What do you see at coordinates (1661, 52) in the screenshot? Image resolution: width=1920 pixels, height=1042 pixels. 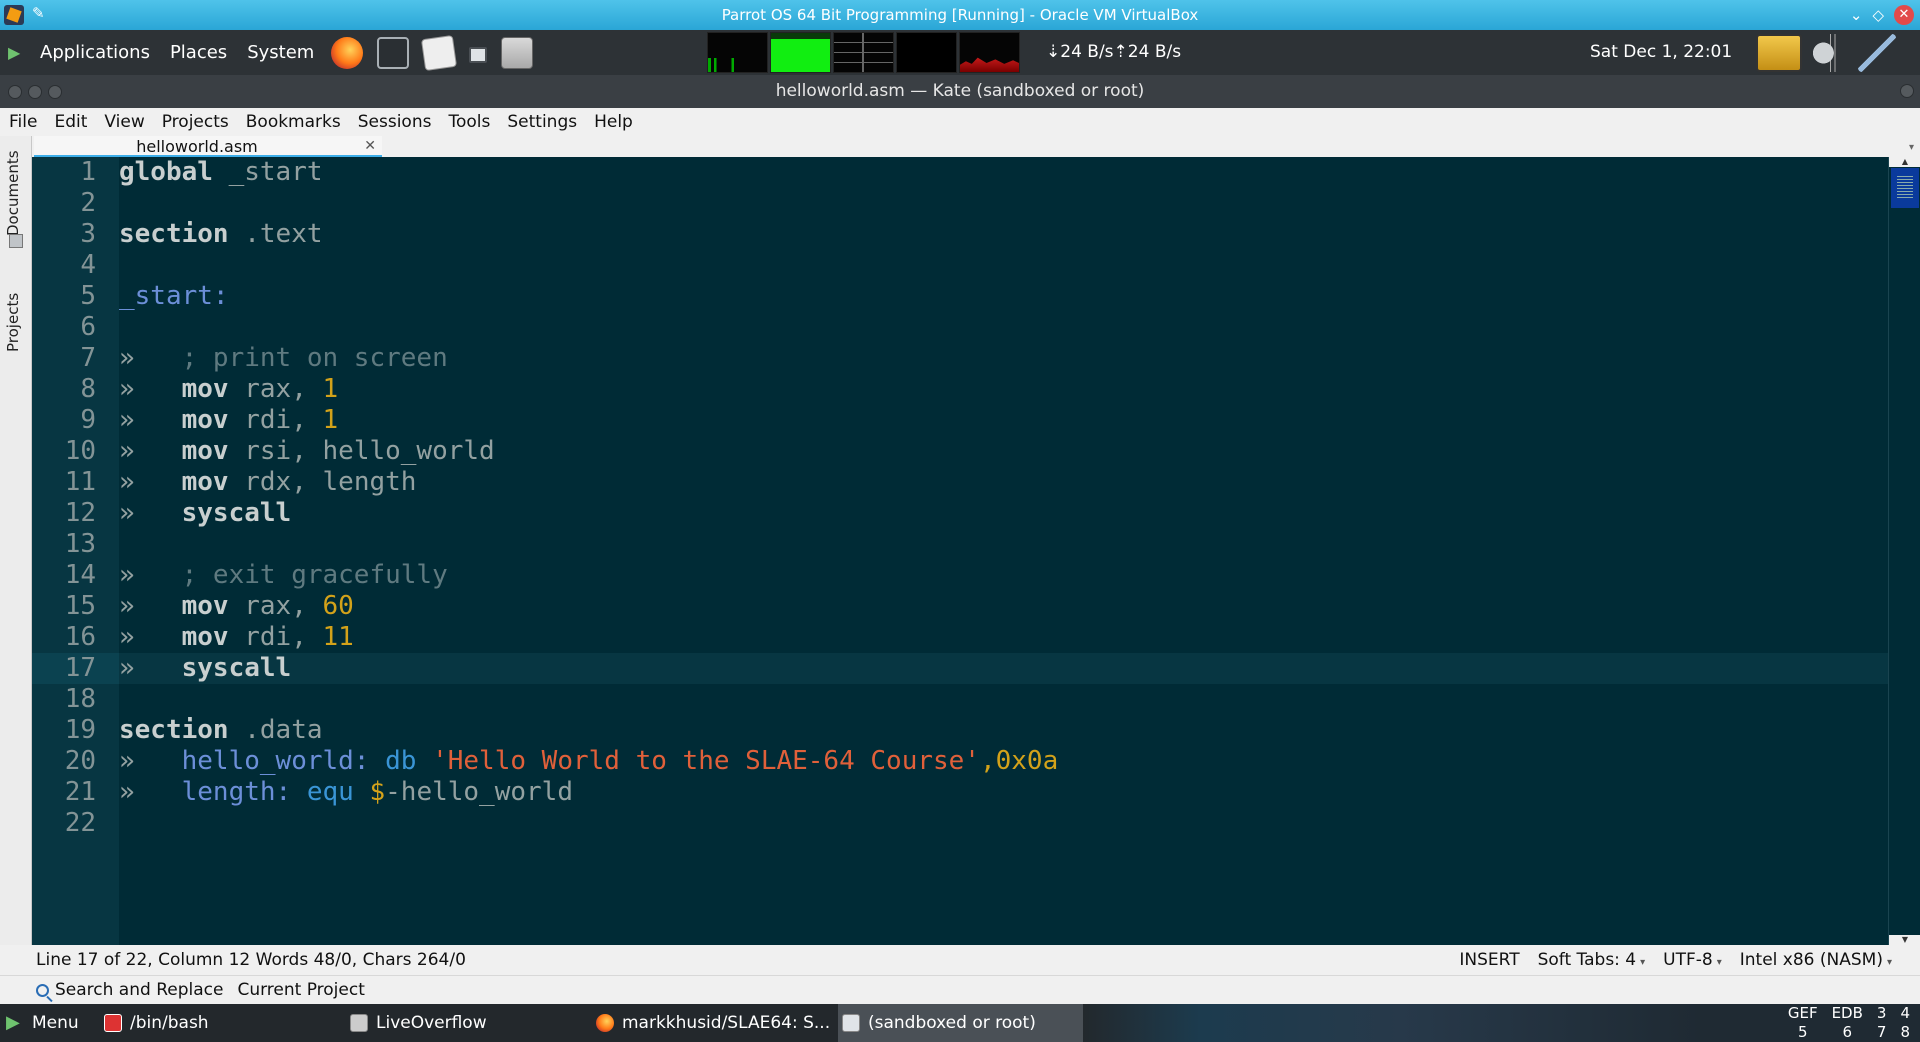 I see `clock: Sat Dec 1, 22:01` at bounding box center [1661, 52].